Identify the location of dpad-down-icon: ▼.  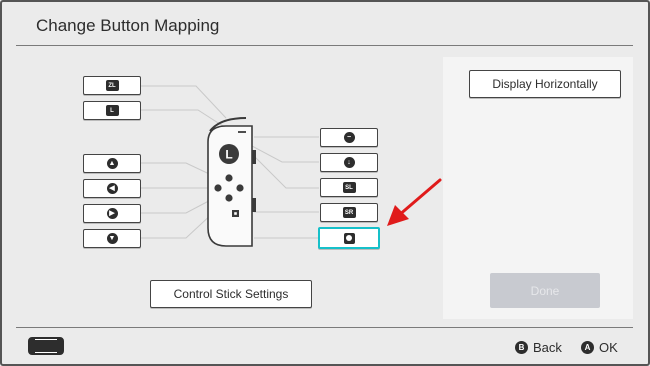
(112, 238).